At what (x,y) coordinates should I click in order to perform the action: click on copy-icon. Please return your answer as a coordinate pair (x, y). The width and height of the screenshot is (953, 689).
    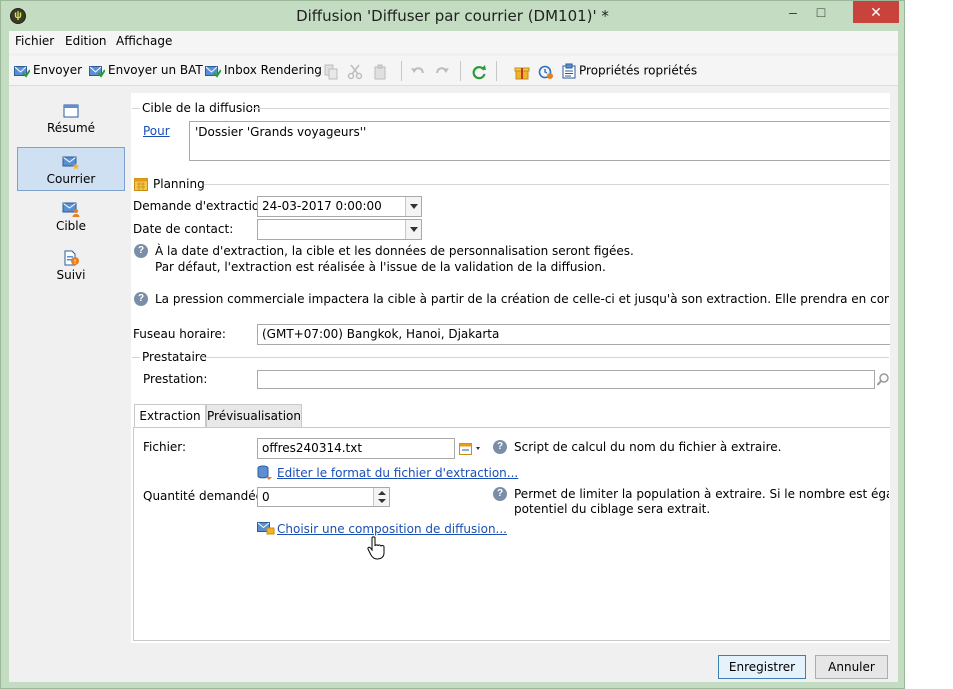
    Looking at the image, I should click on (331, 72).